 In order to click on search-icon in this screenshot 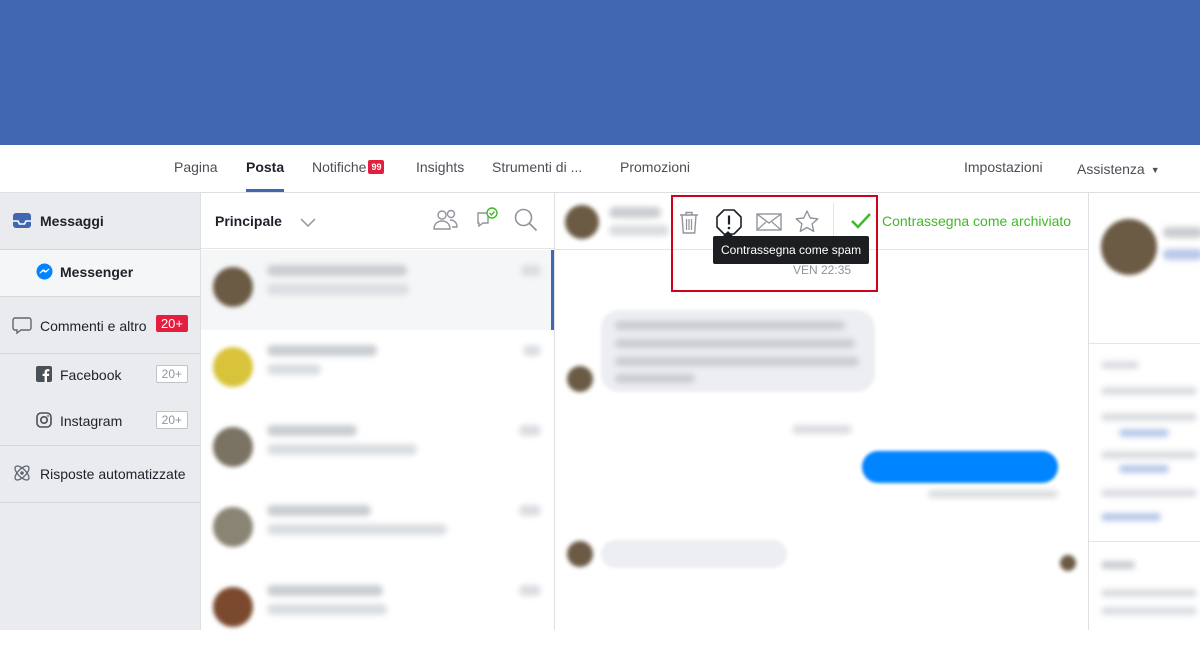, I will do `click(526, 220)`.